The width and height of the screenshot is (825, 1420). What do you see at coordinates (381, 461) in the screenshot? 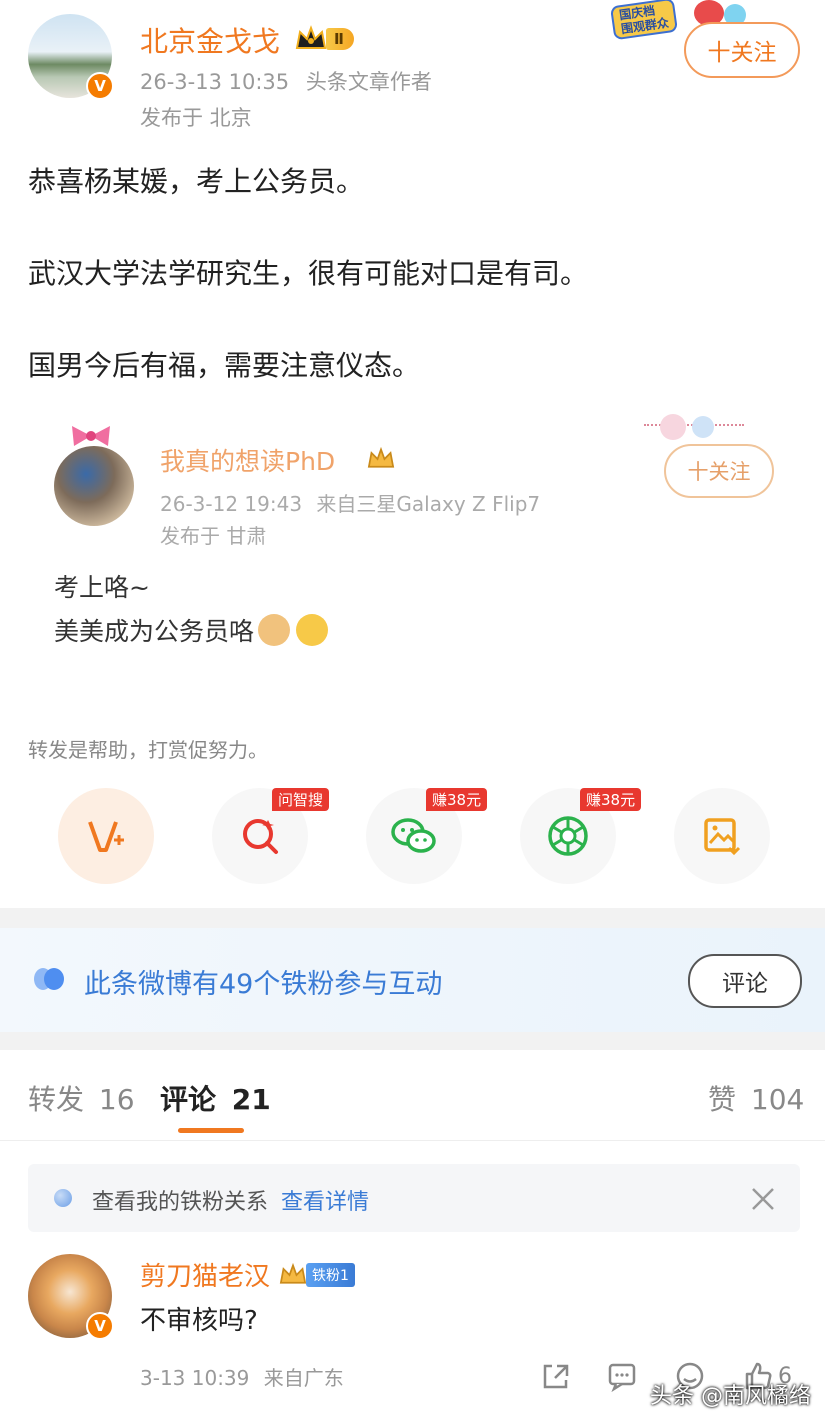
I see `quoted-crown-icon` at bounding box center [381, 461].